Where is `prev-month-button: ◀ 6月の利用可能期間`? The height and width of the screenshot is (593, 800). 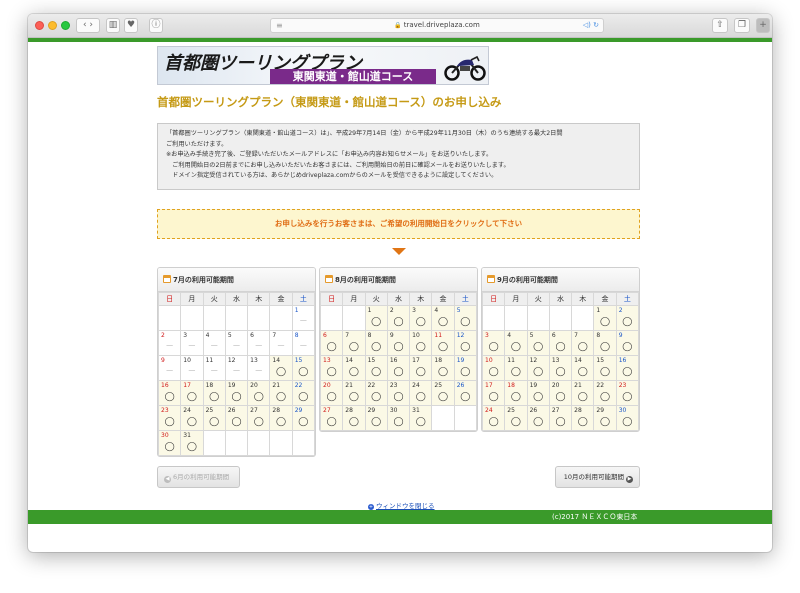
prev-month-button: ◀ 6月の利用可能期間 is located at coordinates (198, 477).